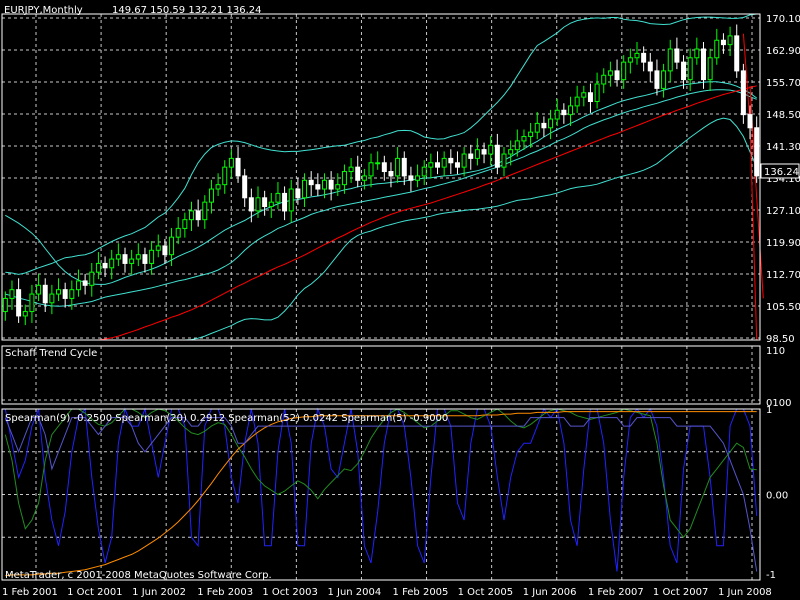 The image size is (800, 600). I want to click on time-tick: 1 Jun 2002, so click(159, 592).